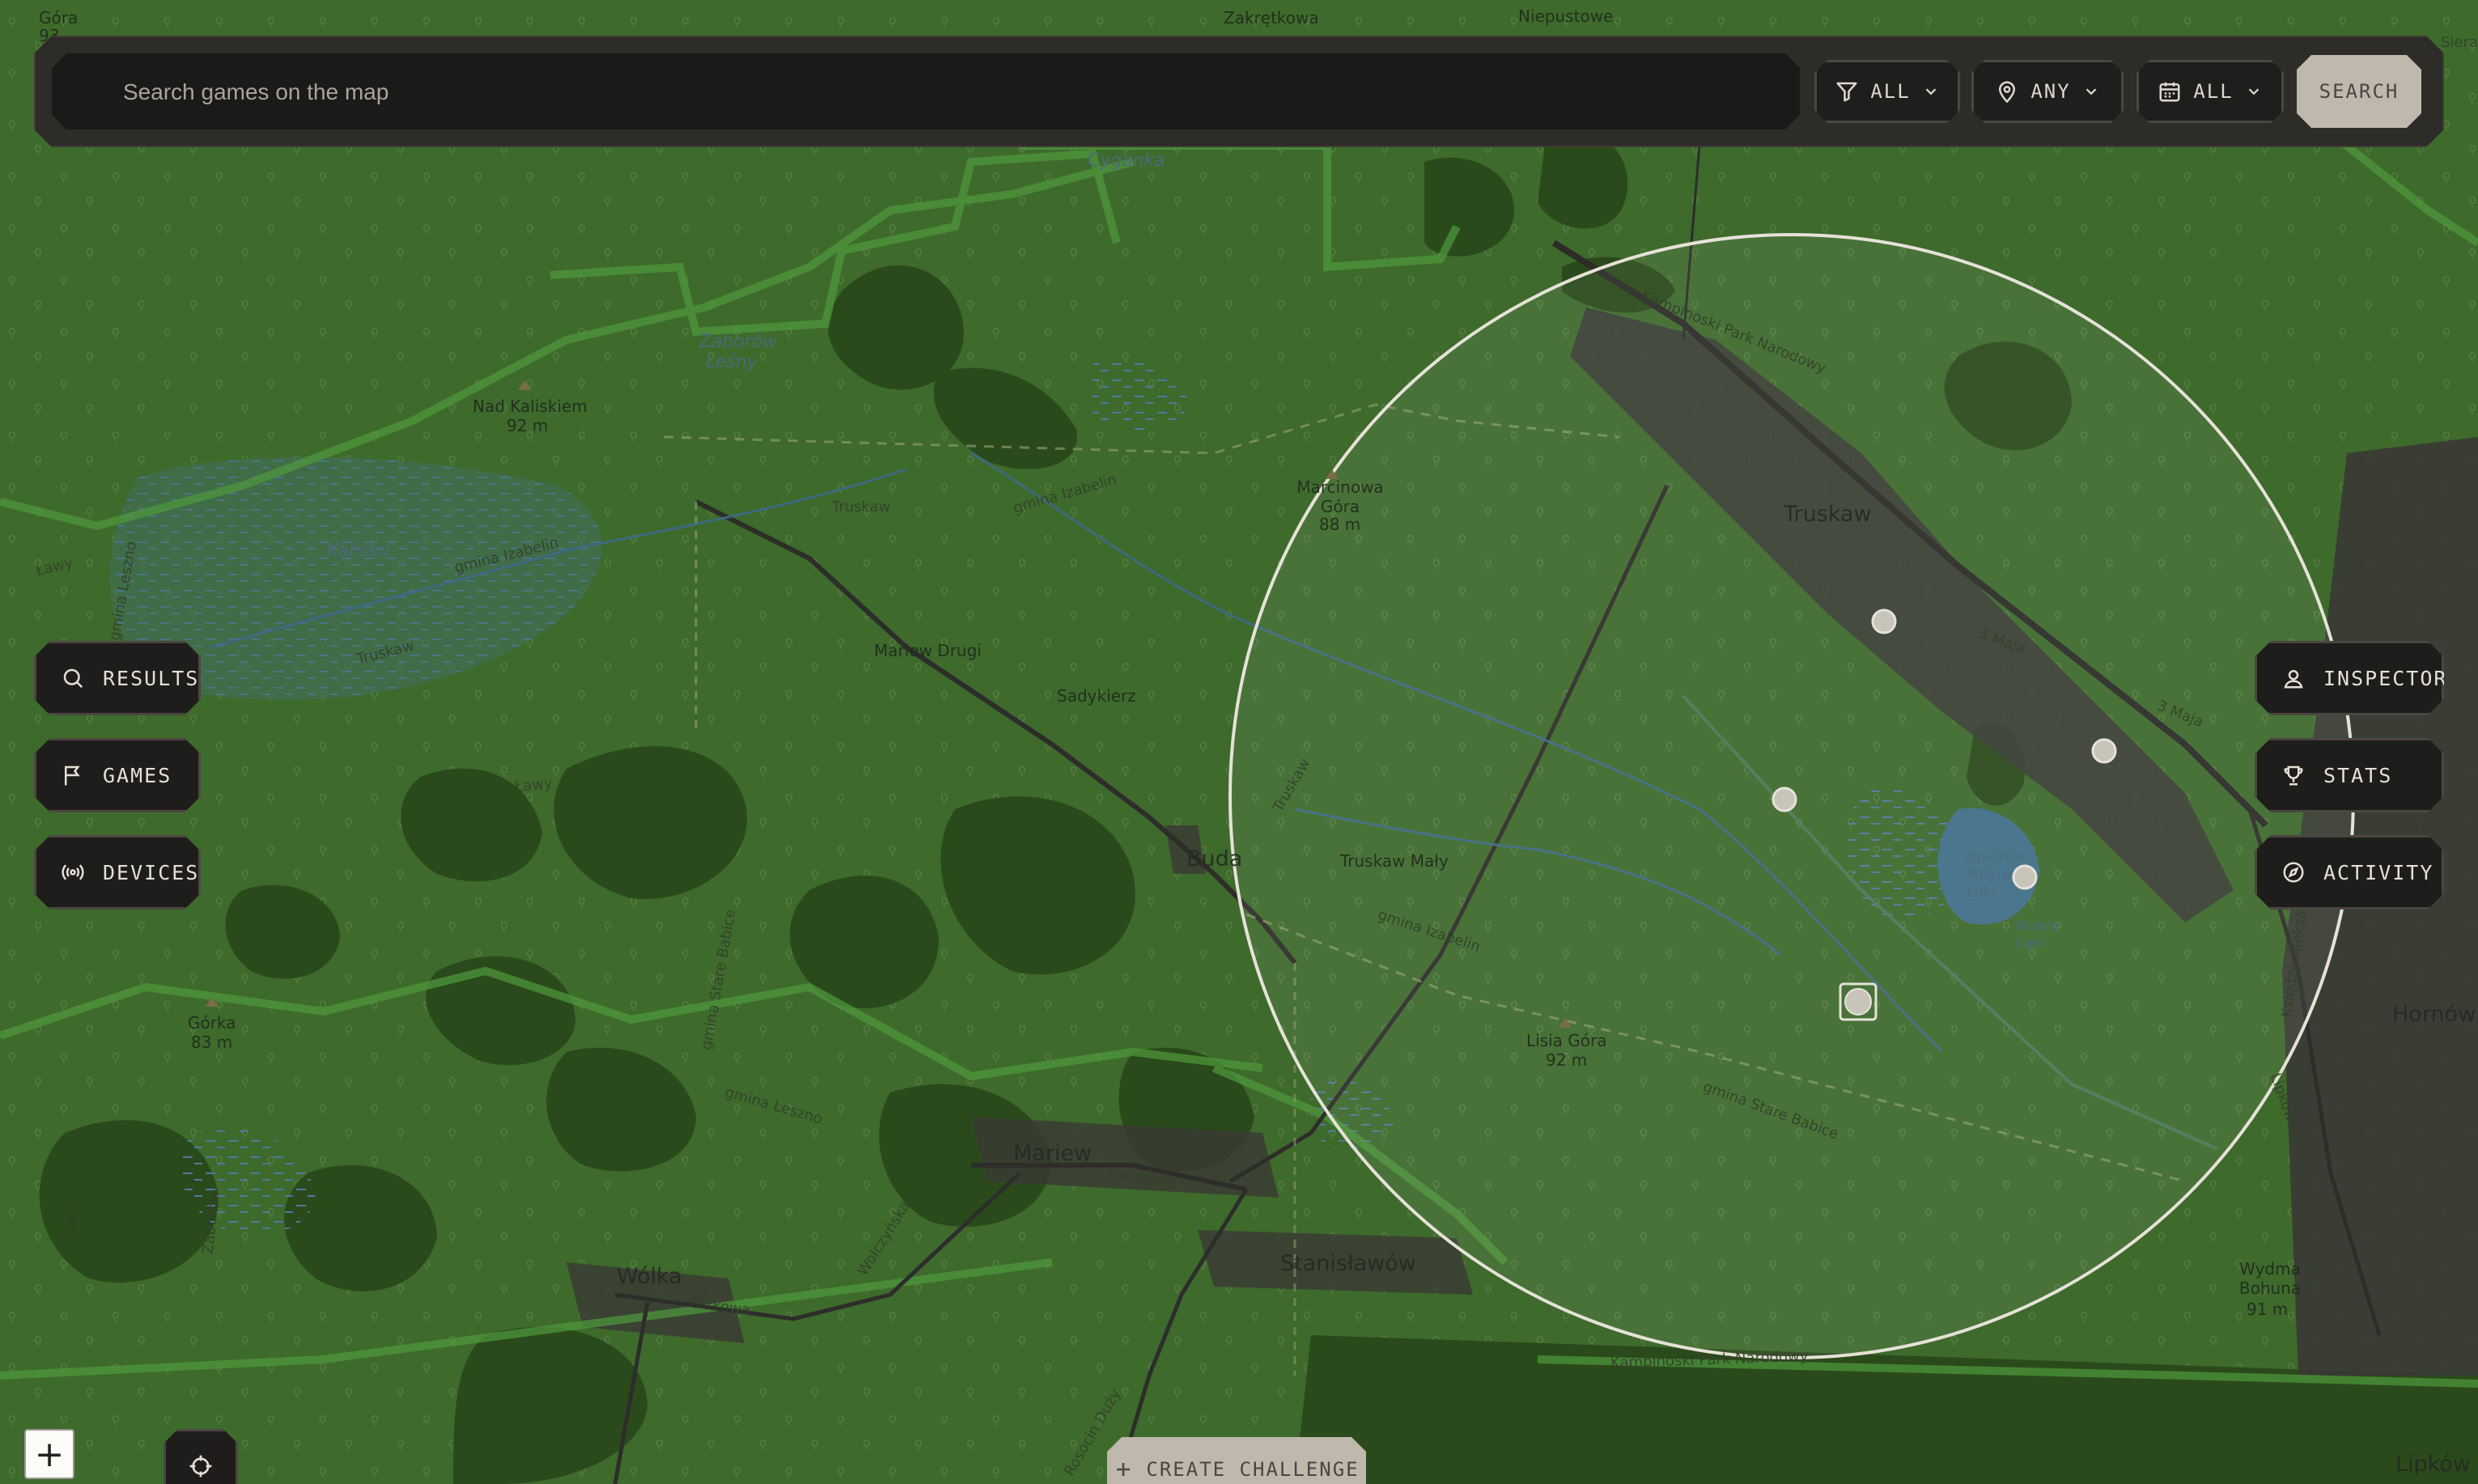 Image resolution: width=2478 pixels, height=1484 pixels. What do you see at coordinates (2293, 872) in the screenshot?
I see `compass-icon` at bounding box center [2293, 872].